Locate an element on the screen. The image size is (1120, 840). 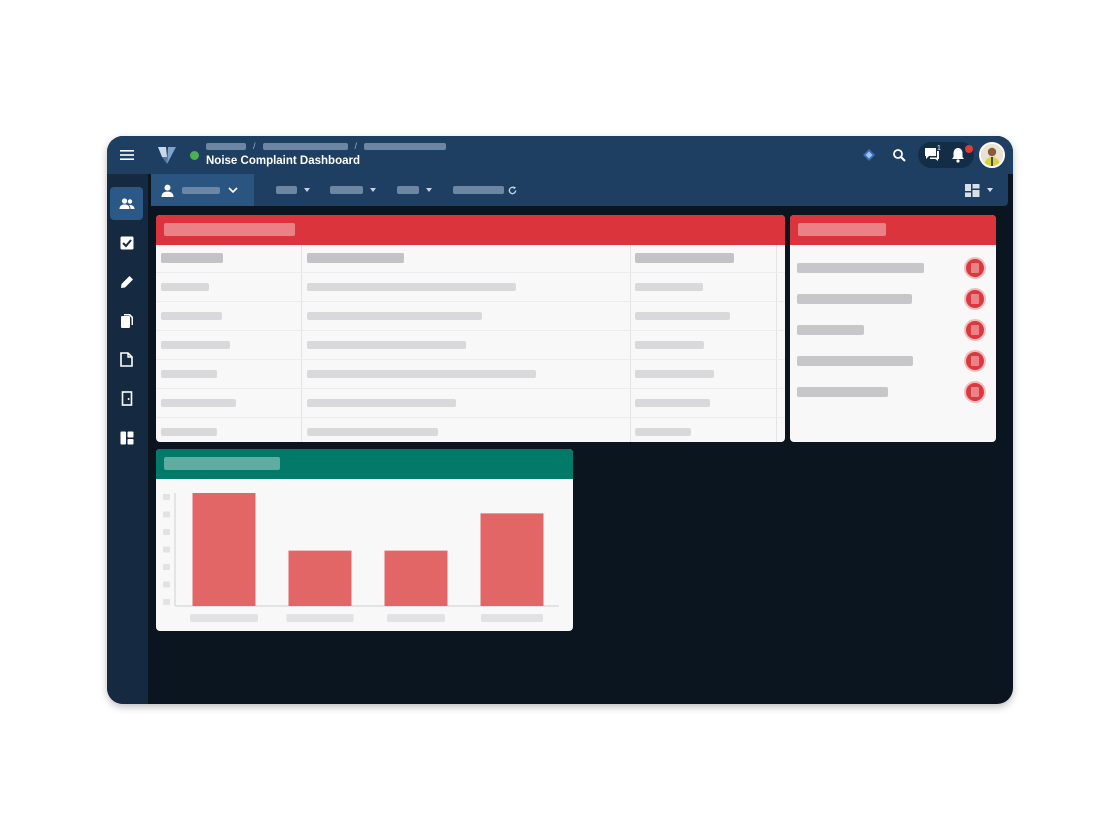
refresh-control is located at coordinates (485, 190).